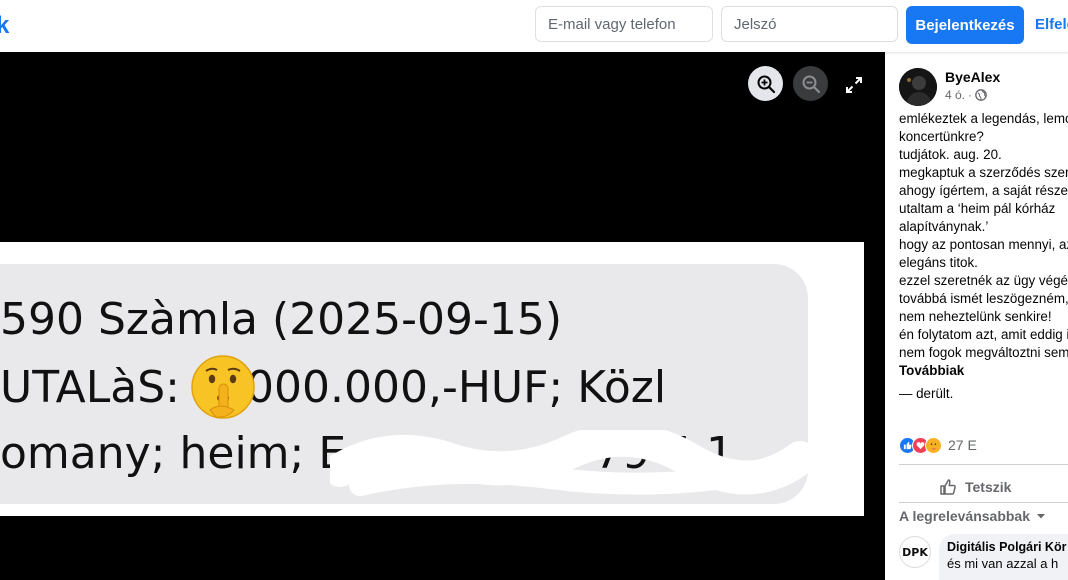 This screenshot has width=1068, height=580. Describe the element at coordinates (955, 95) in the screenshot. I see `post-time: 4 ó.` at that location.